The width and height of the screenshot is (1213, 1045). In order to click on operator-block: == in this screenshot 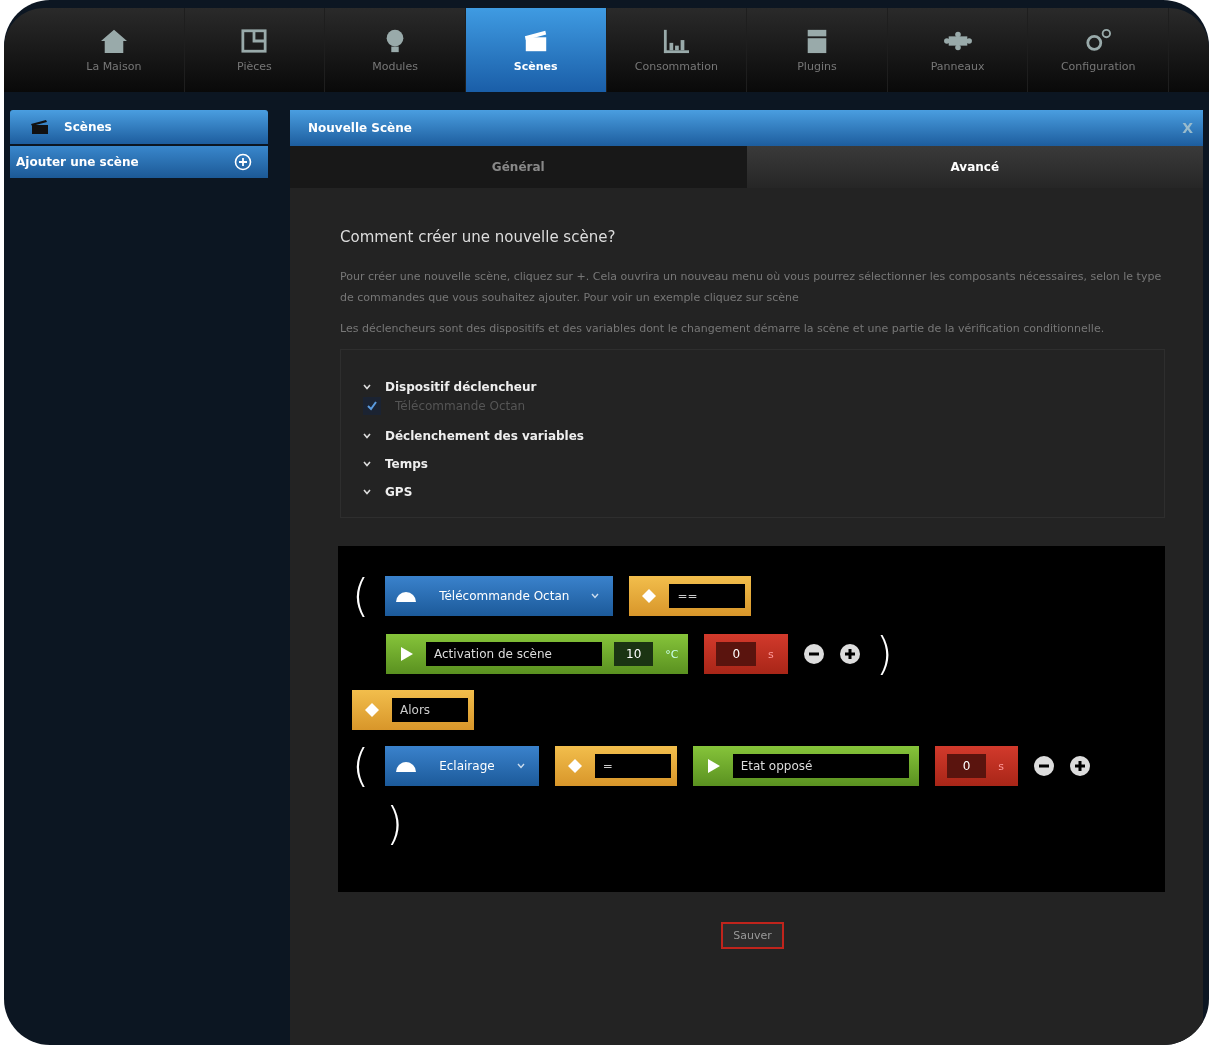, I will do `click(690, 596)`.